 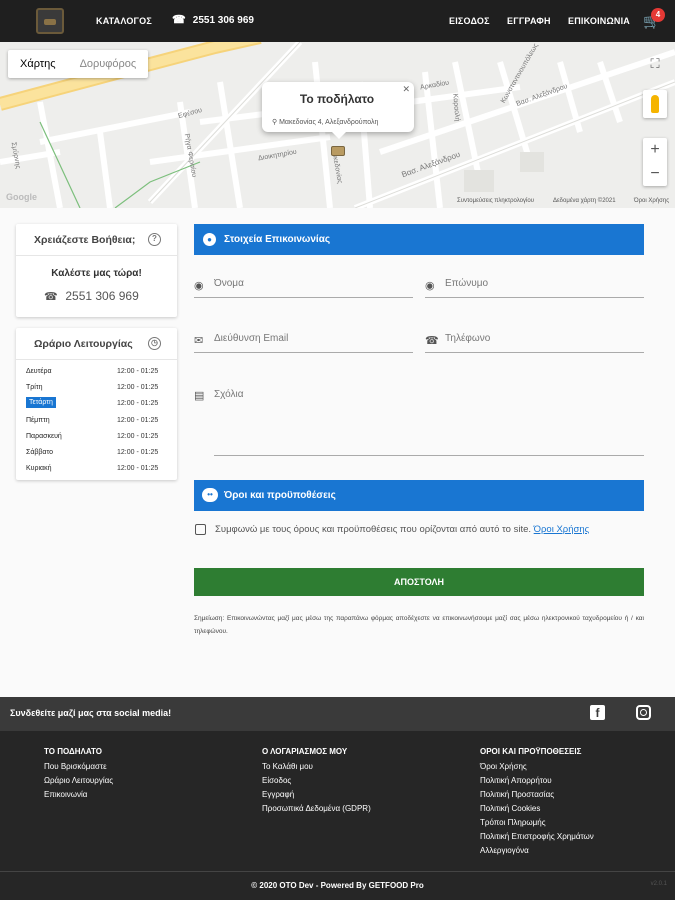 I want to click on hours-row: Δευτέρα 12:00 - 01:25, so click(x=96, y=373).